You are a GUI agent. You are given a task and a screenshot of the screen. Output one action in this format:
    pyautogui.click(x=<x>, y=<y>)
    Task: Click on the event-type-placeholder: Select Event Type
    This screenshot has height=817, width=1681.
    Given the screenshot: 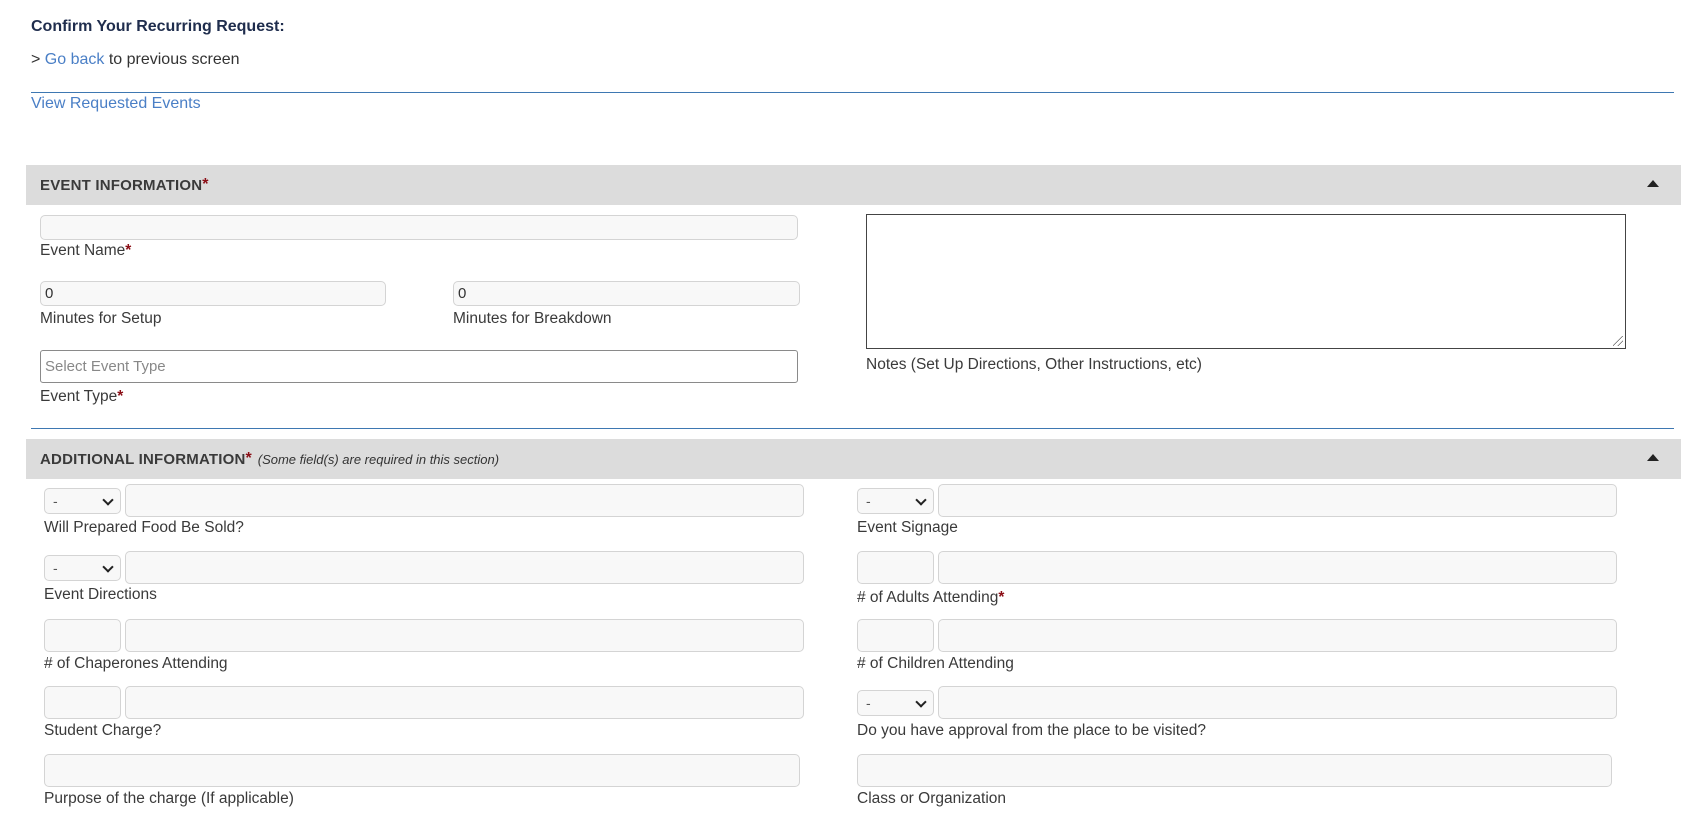 What is the action you would take?
    pyautogui.click(x=105, y=366)
    